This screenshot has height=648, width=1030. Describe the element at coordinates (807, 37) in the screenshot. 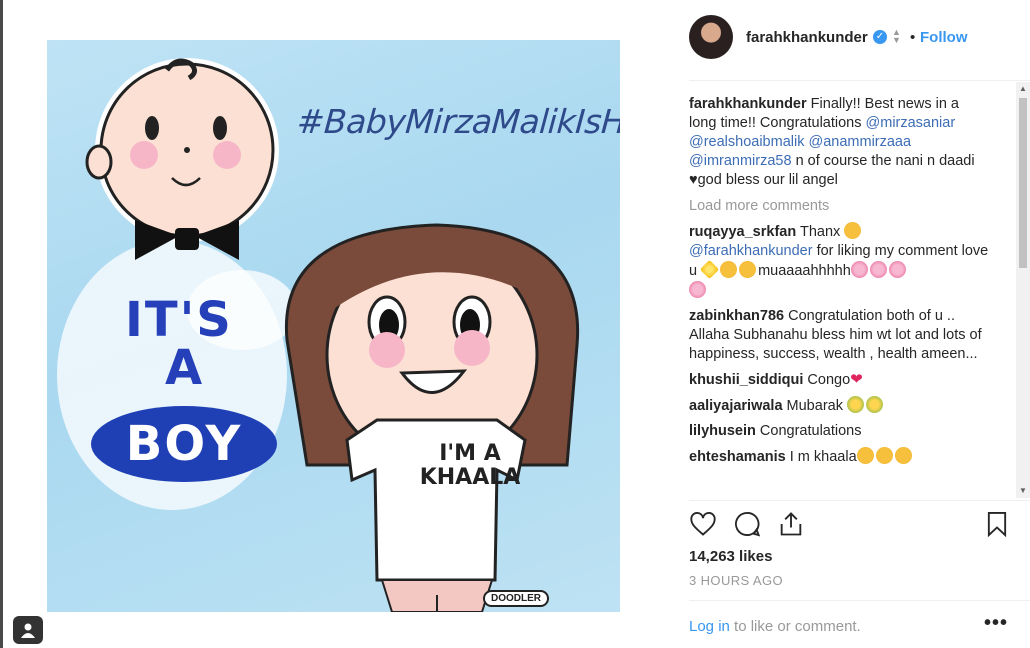

I see `header-username: farahkhankunder` at that location.